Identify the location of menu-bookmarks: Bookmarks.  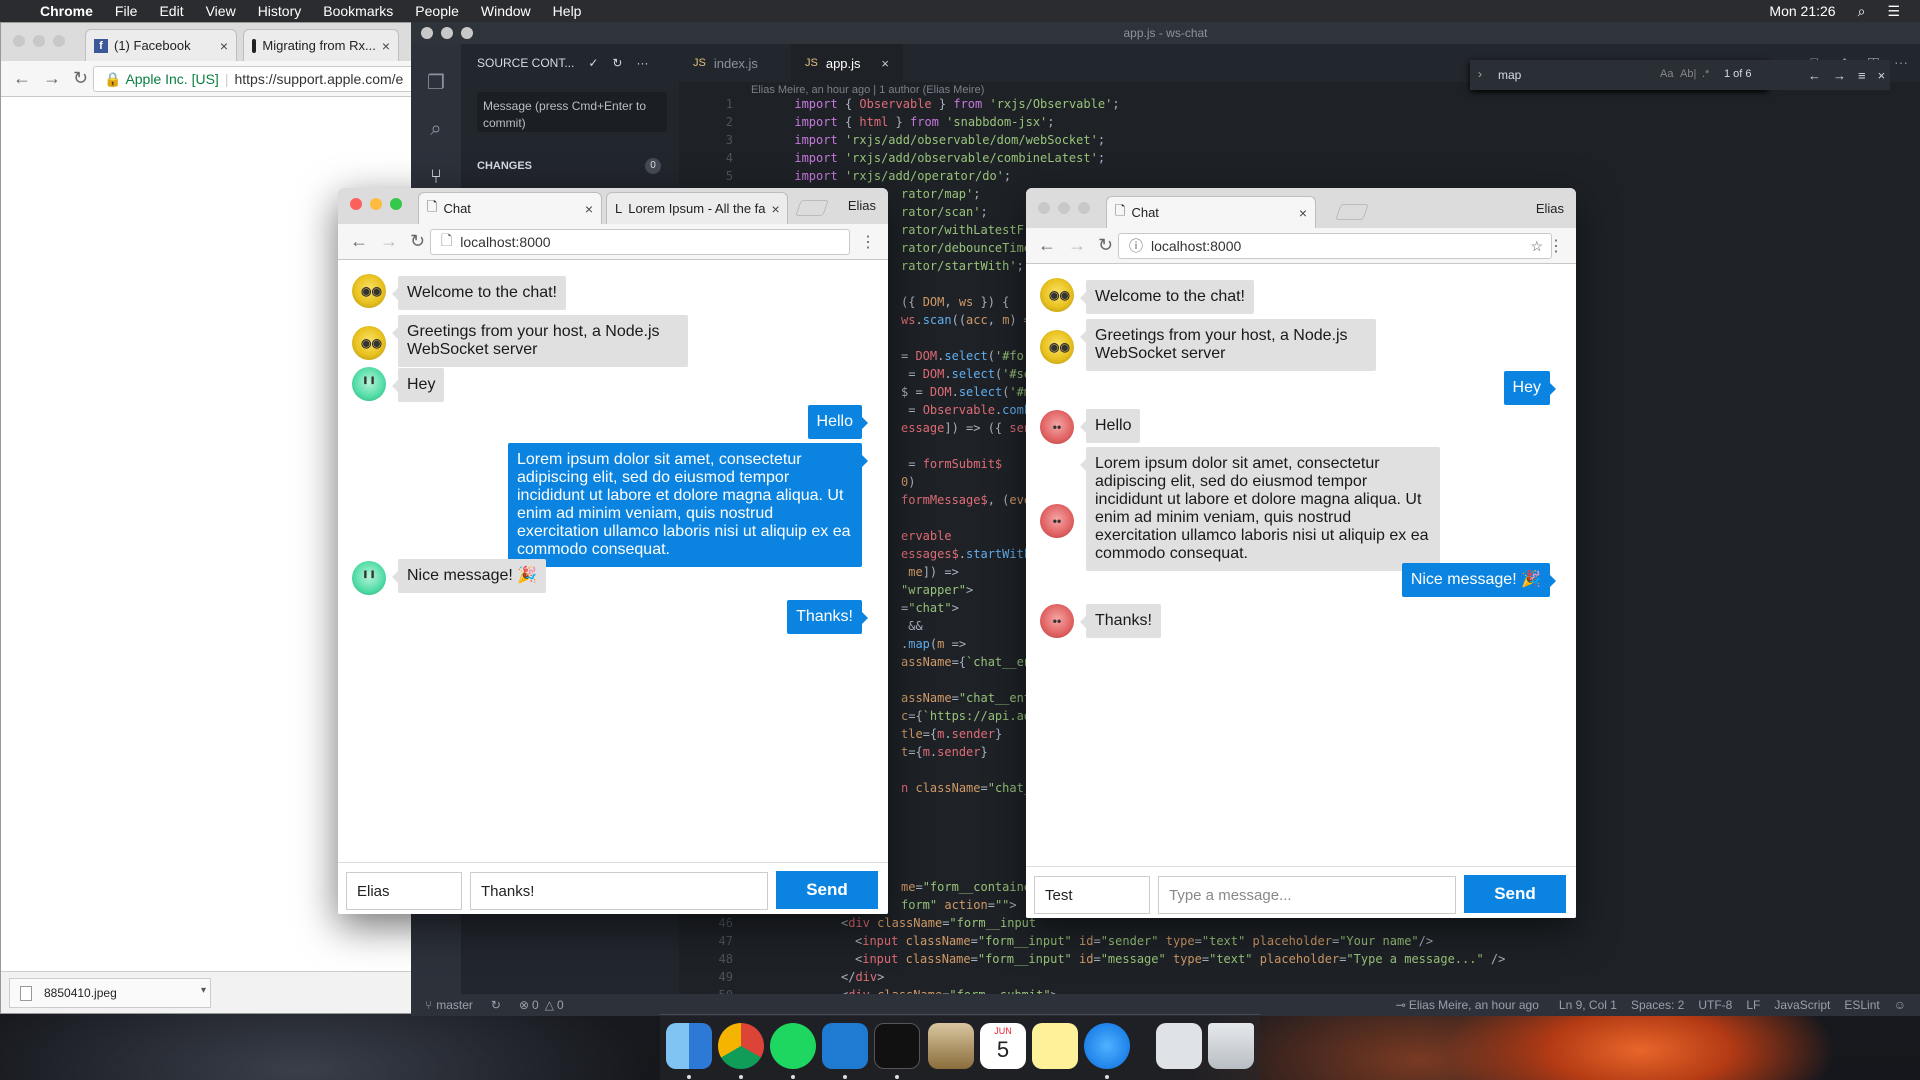
(358, 11).